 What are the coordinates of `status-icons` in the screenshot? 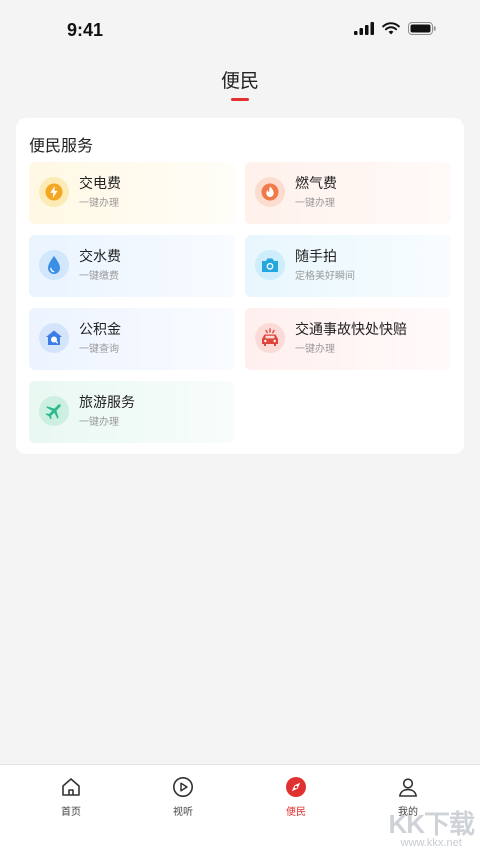 It's located at (395, 28).